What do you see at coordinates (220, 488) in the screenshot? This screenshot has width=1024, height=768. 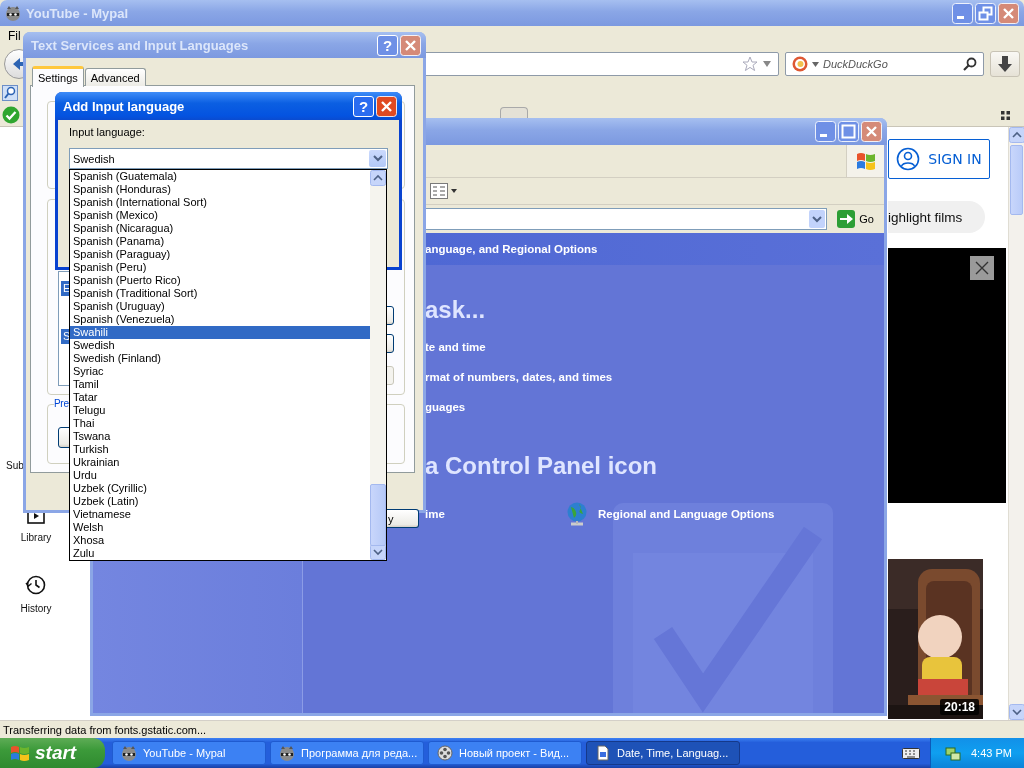 I see `list-option: Uzbek (Cyrillic)` at bounding box center [220, 488].